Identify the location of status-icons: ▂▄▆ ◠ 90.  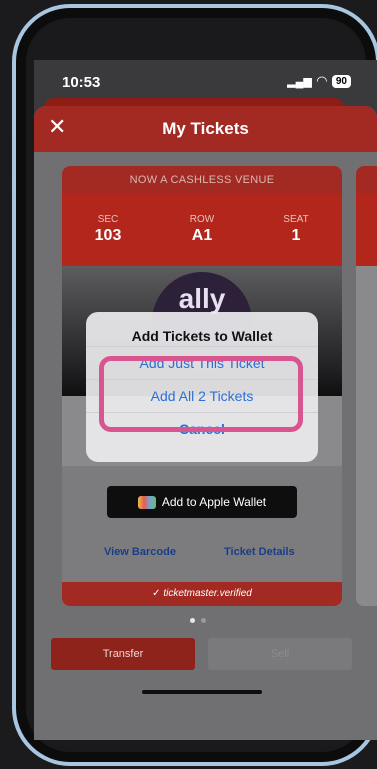
(319, 81).